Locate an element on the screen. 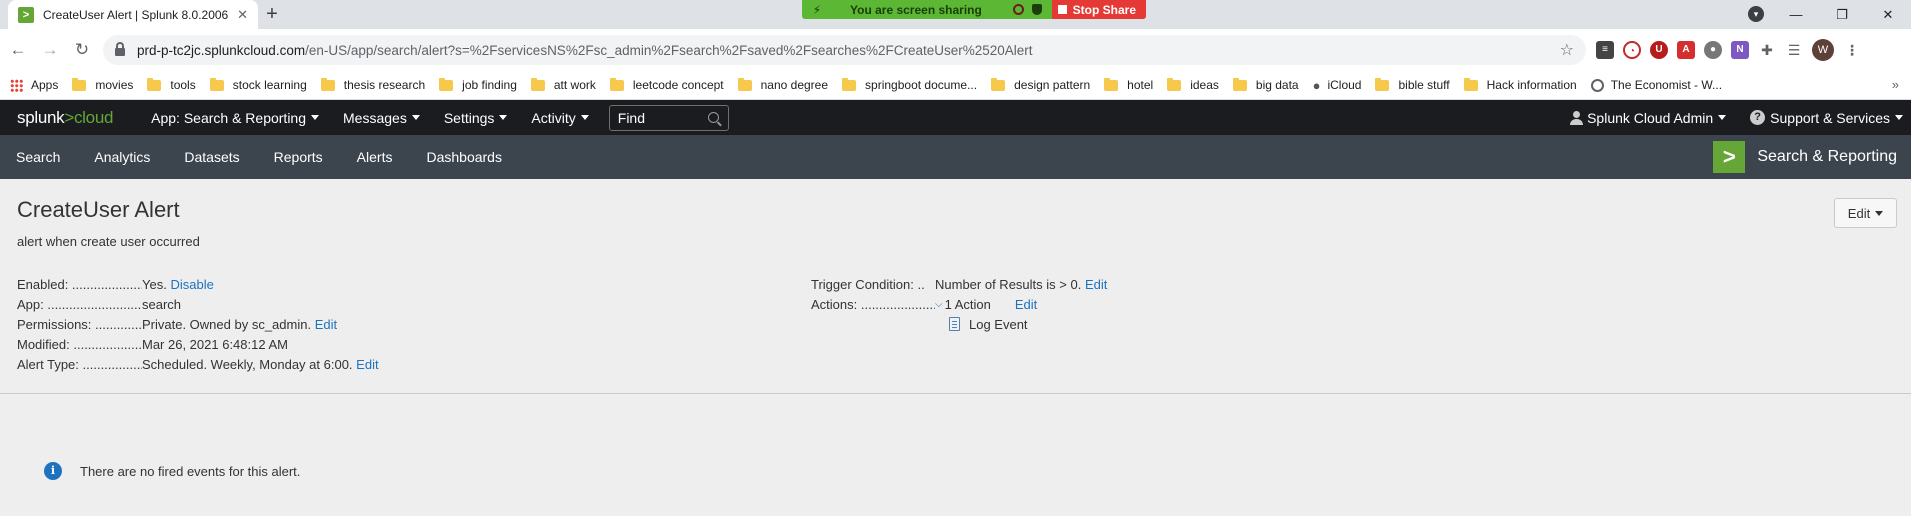  bookmark-item: Hack information is located at coordinates (1520, 84).